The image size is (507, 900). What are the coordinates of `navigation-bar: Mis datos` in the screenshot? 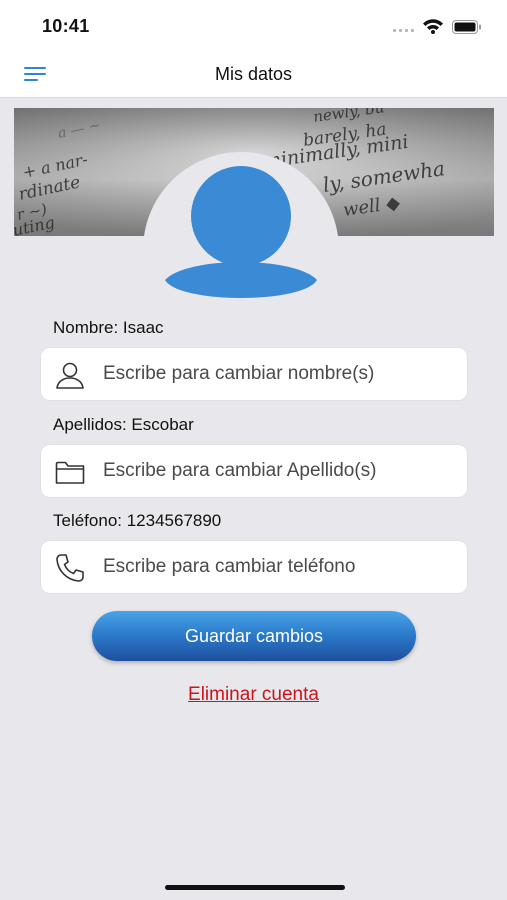 It's located at (253, 74).